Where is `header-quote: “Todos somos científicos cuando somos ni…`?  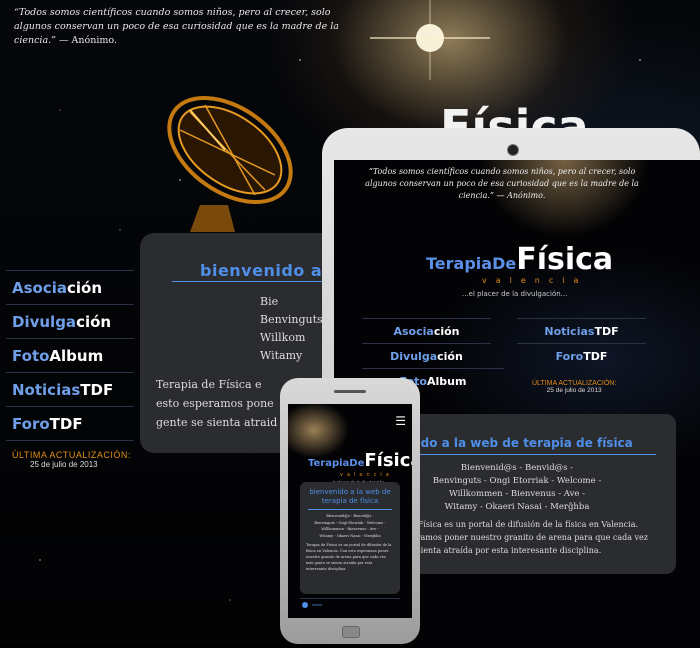
header-quote: “Todos somos científicos cuando somos ni… is located at coordinates (179, 27).